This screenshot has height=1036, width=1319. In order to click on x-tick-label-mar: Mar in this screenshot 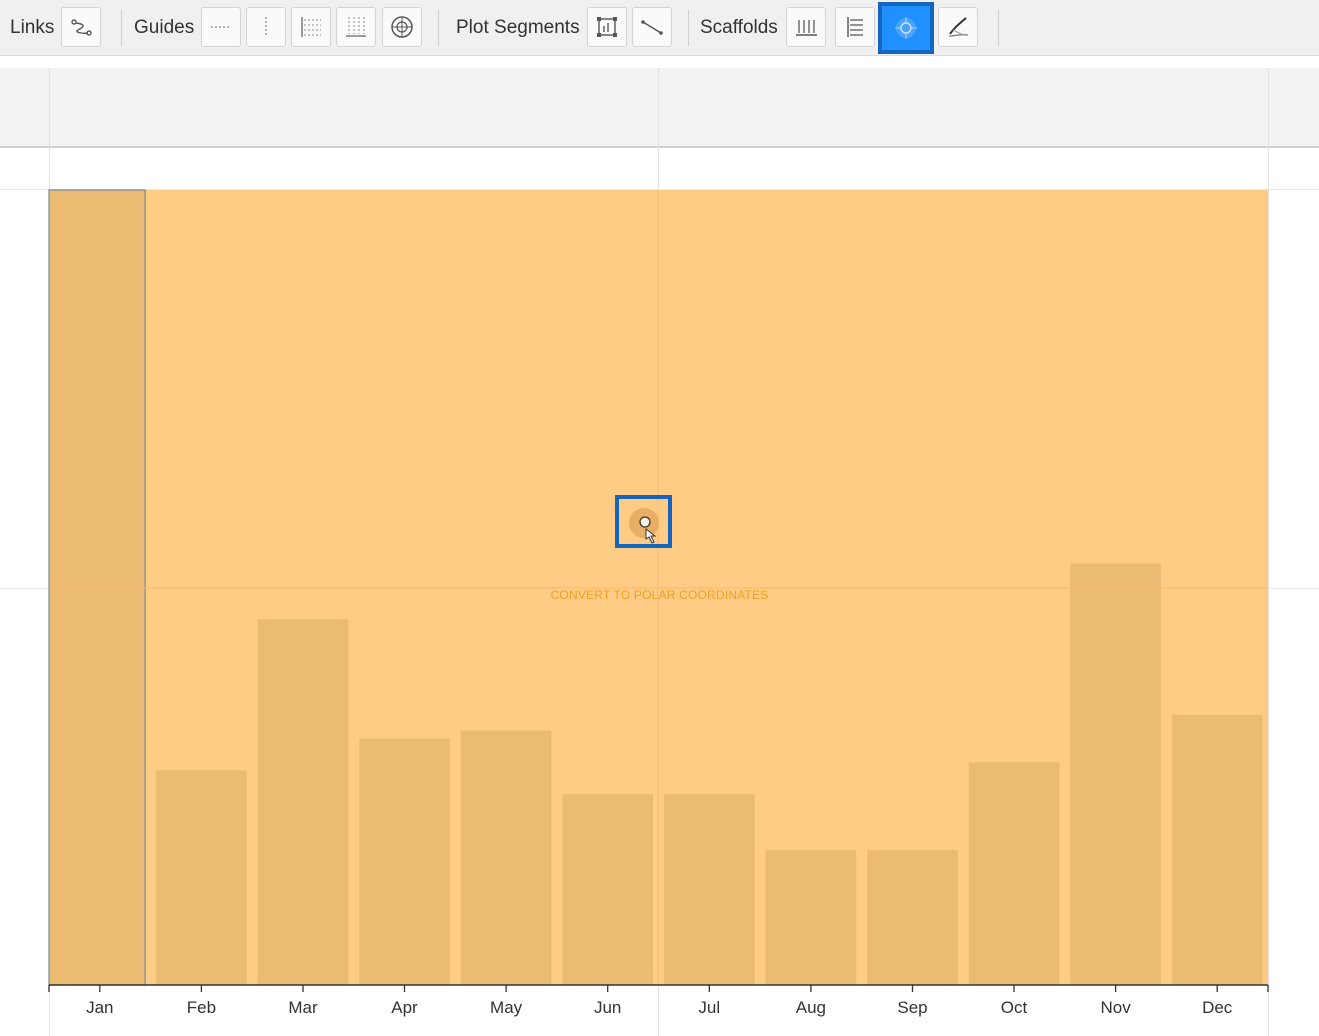, I will do `click(303, 1007)`.